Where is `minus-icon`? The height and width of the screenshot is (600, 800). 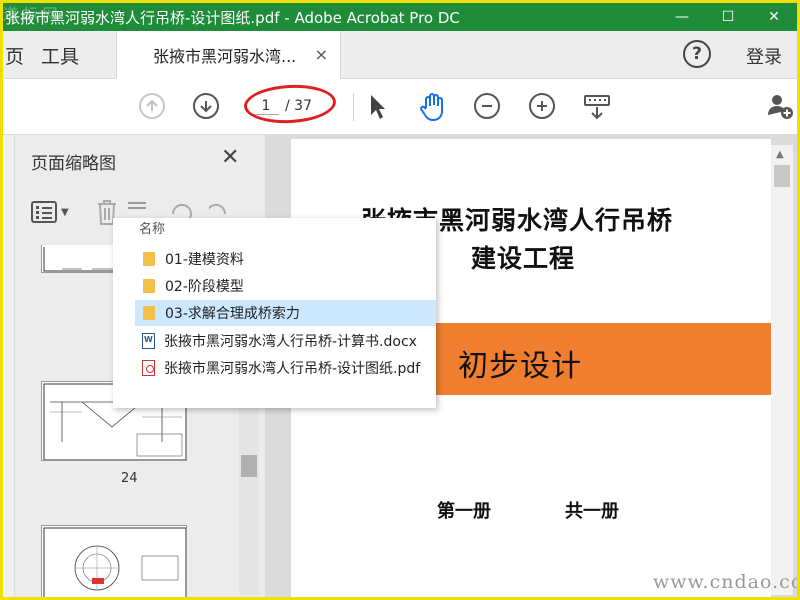 minus-icon is located at coordinates (487, 106).